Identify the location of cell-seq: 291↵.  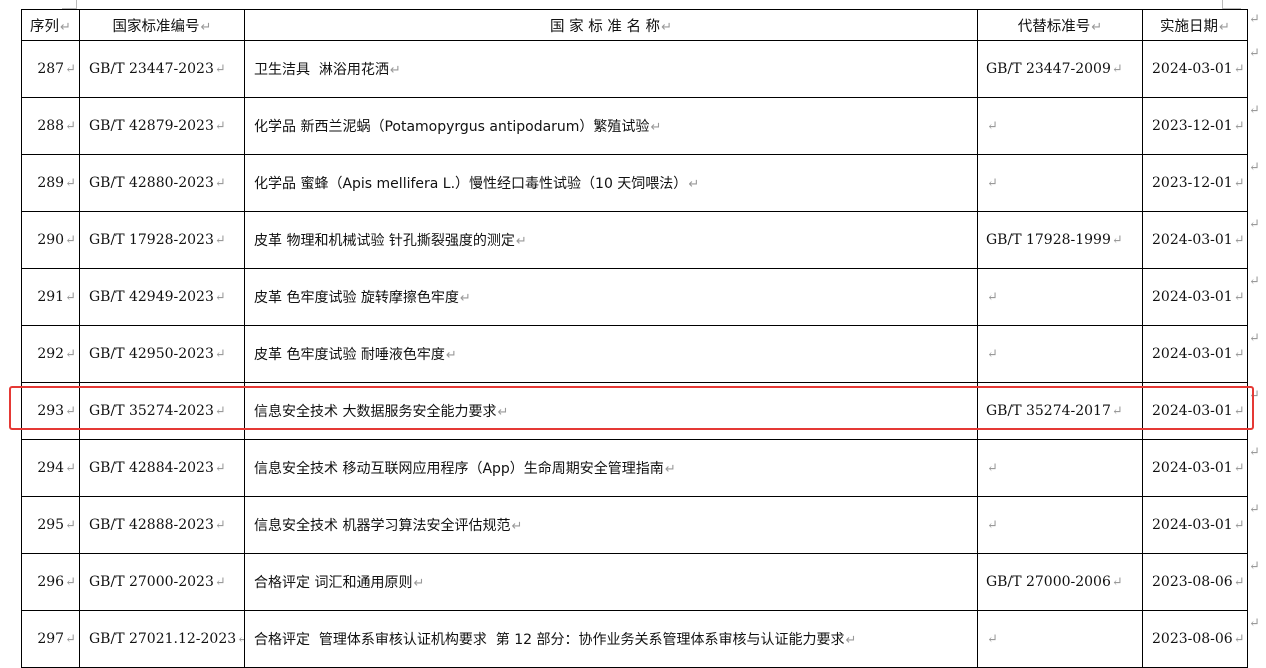
(50, 297).